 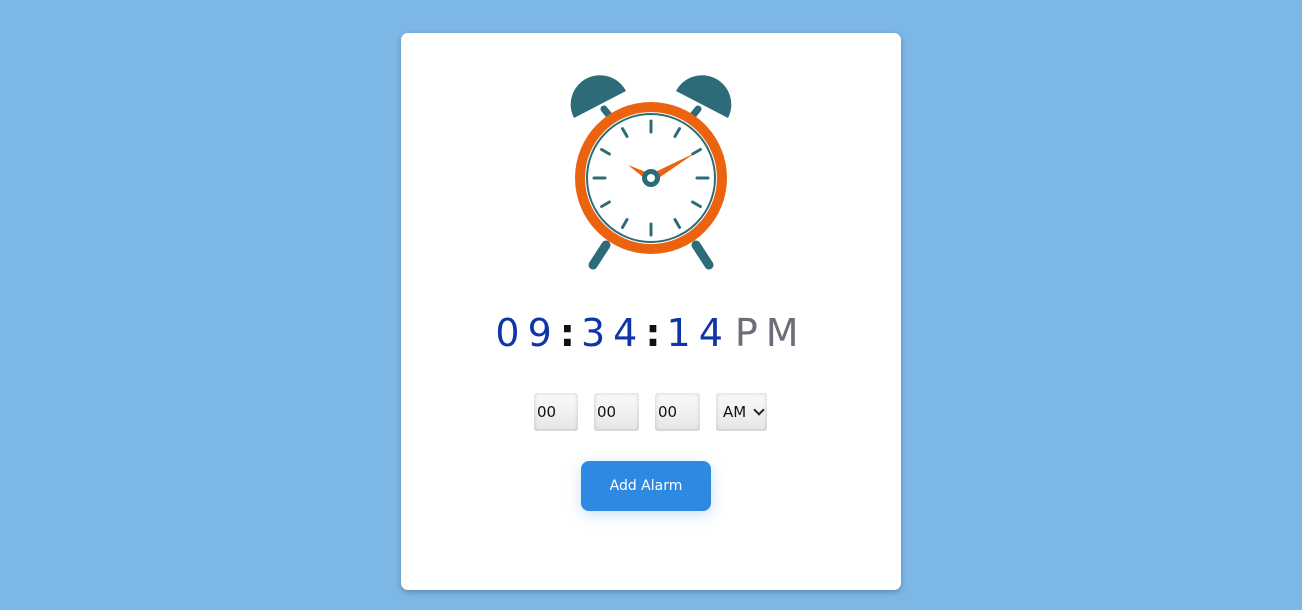 What do you see at coordinates (677, 412) in the screenshot?
I see `alarm-second-input` at bounding box center [677, 412].